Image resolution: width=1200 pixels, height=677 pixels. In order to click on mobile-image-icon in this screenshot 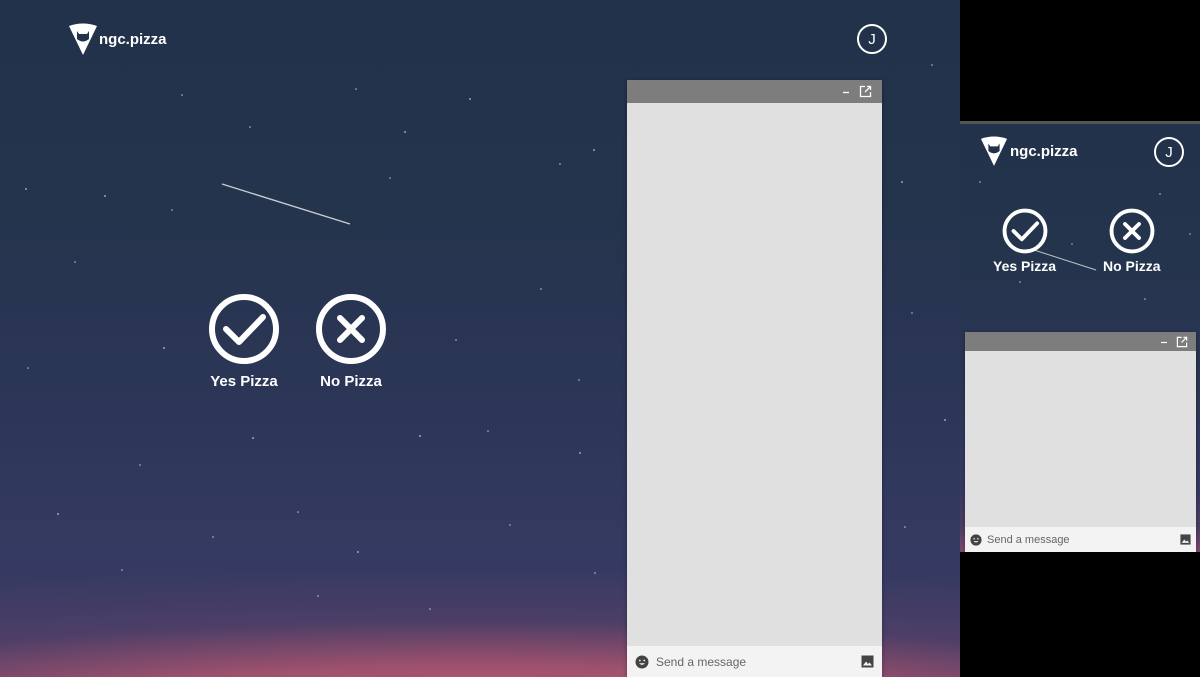, I will do `click(1185, 539)`.